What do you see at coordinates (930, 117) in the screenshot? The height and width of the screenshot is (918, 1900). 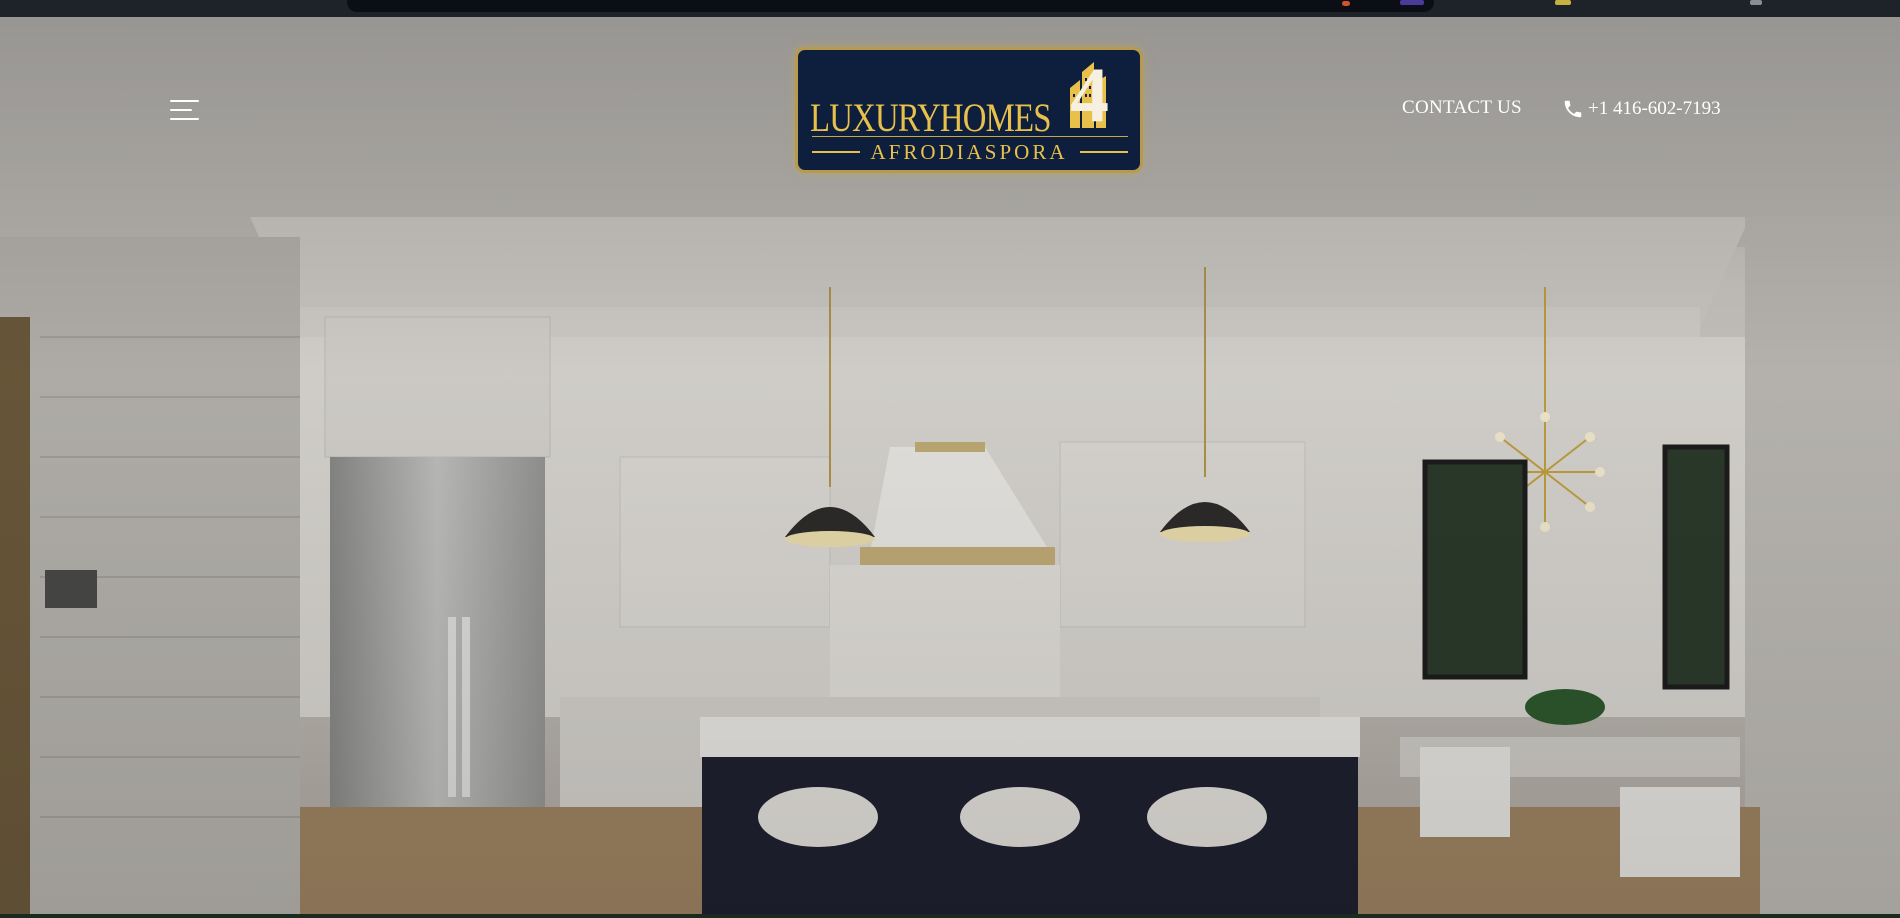 I see `logo-main-text: LUXURYHOMES` at bounding box center [930, 117].